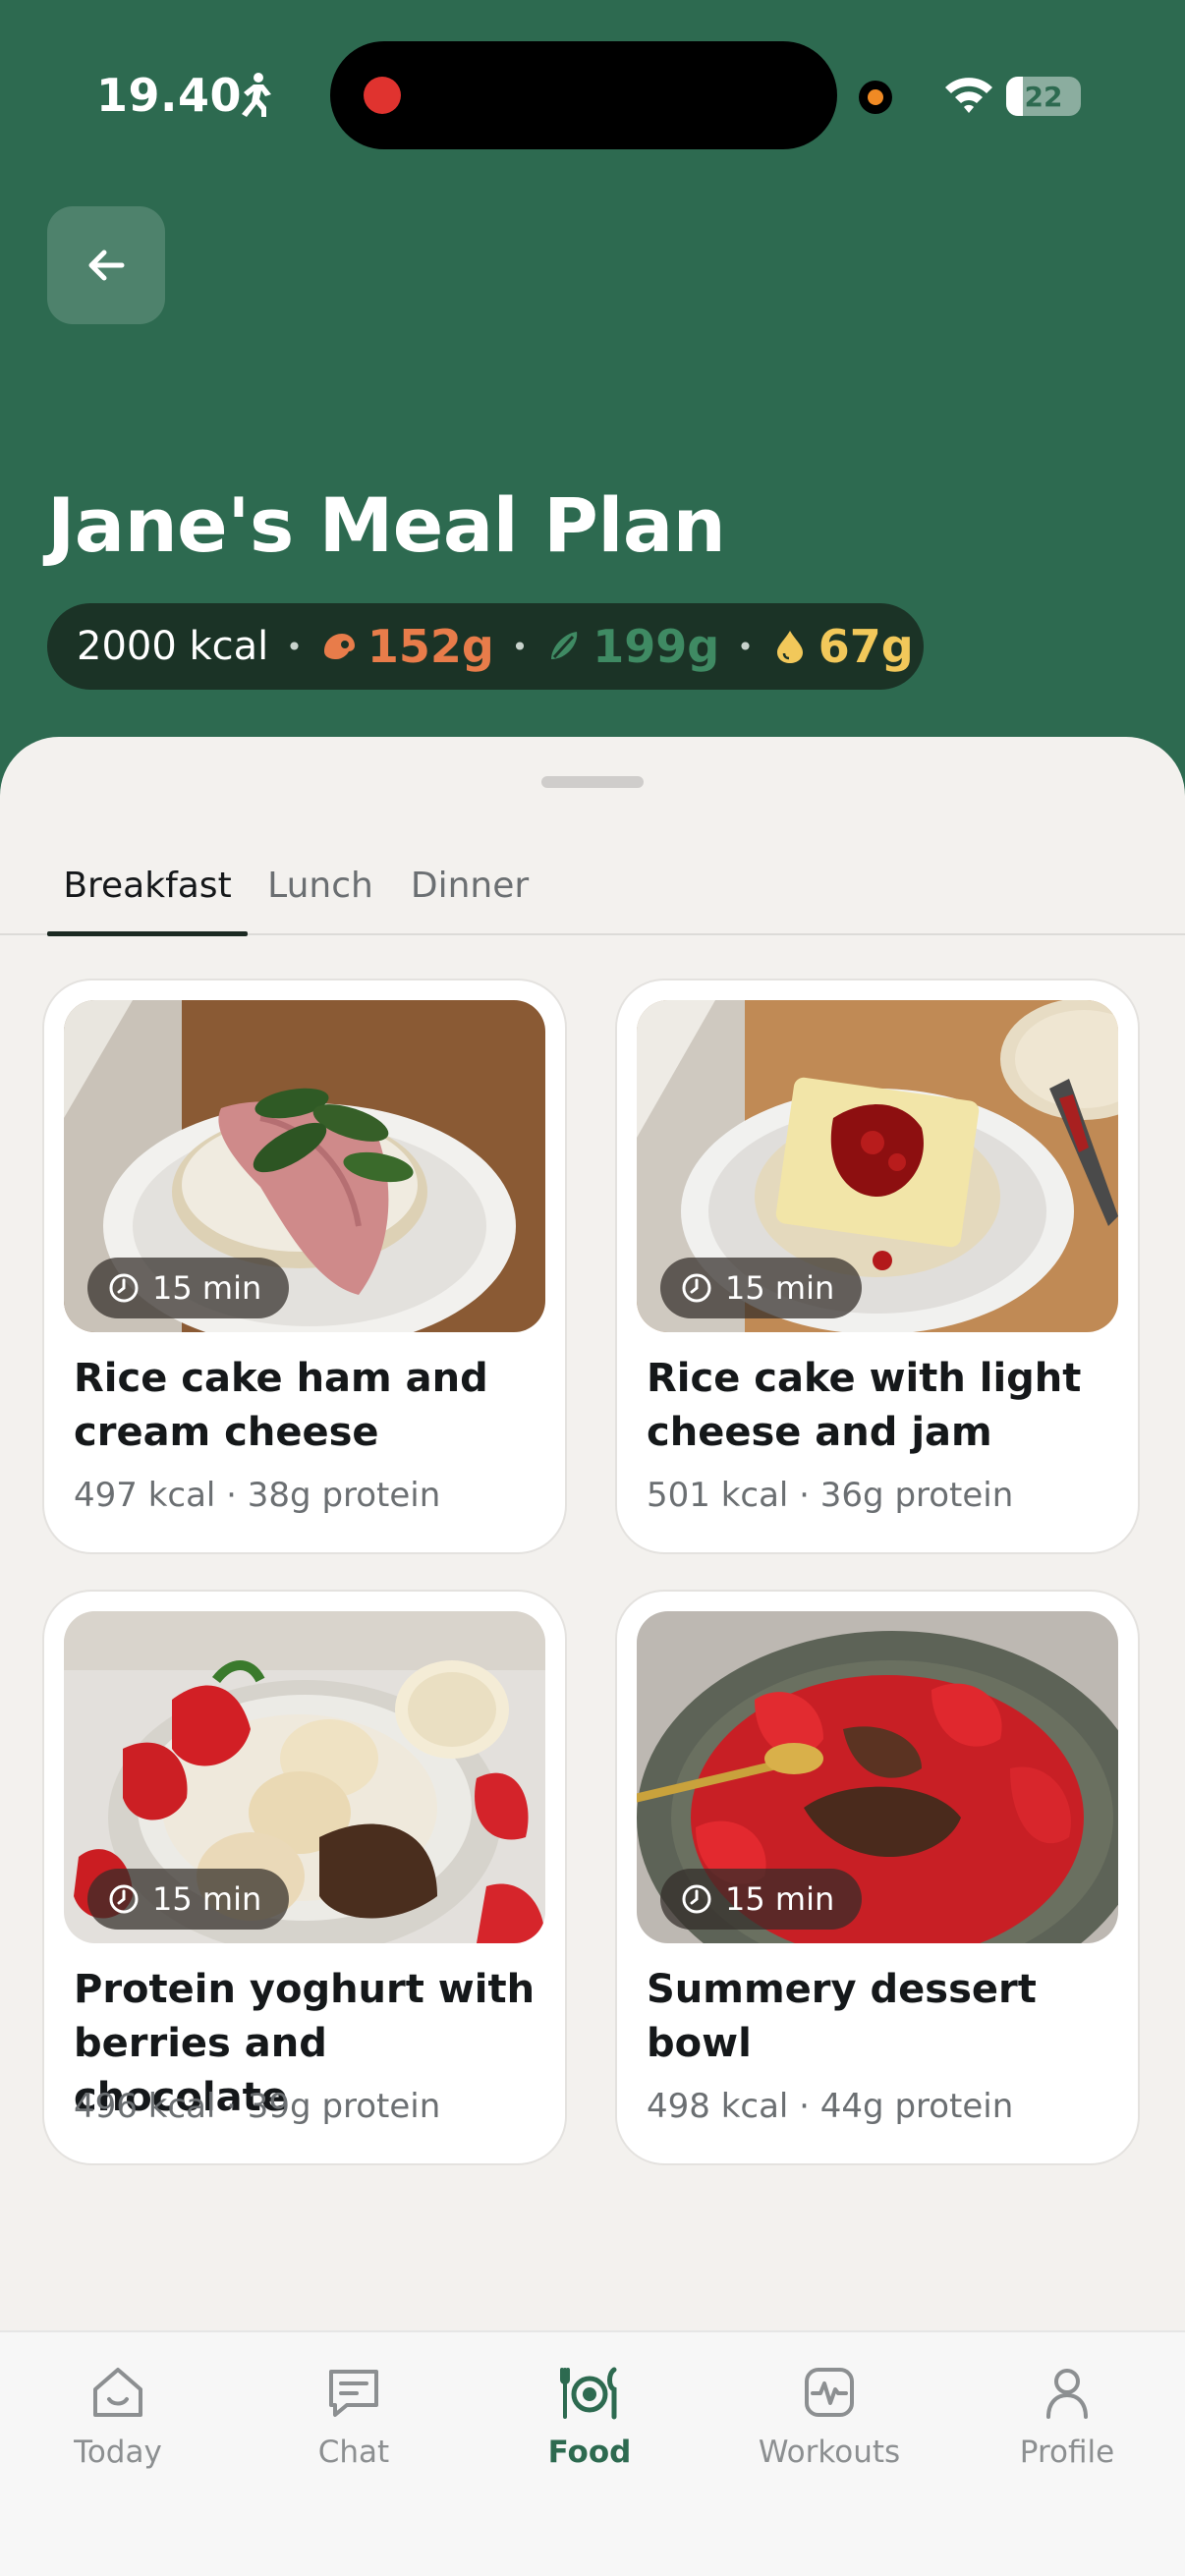 Image resolution: width=1185 pixels, height=2576 pixels. Describe the element at coordinates (169, 95) in the screenshot. I see `status-time: 19.40` at that location.